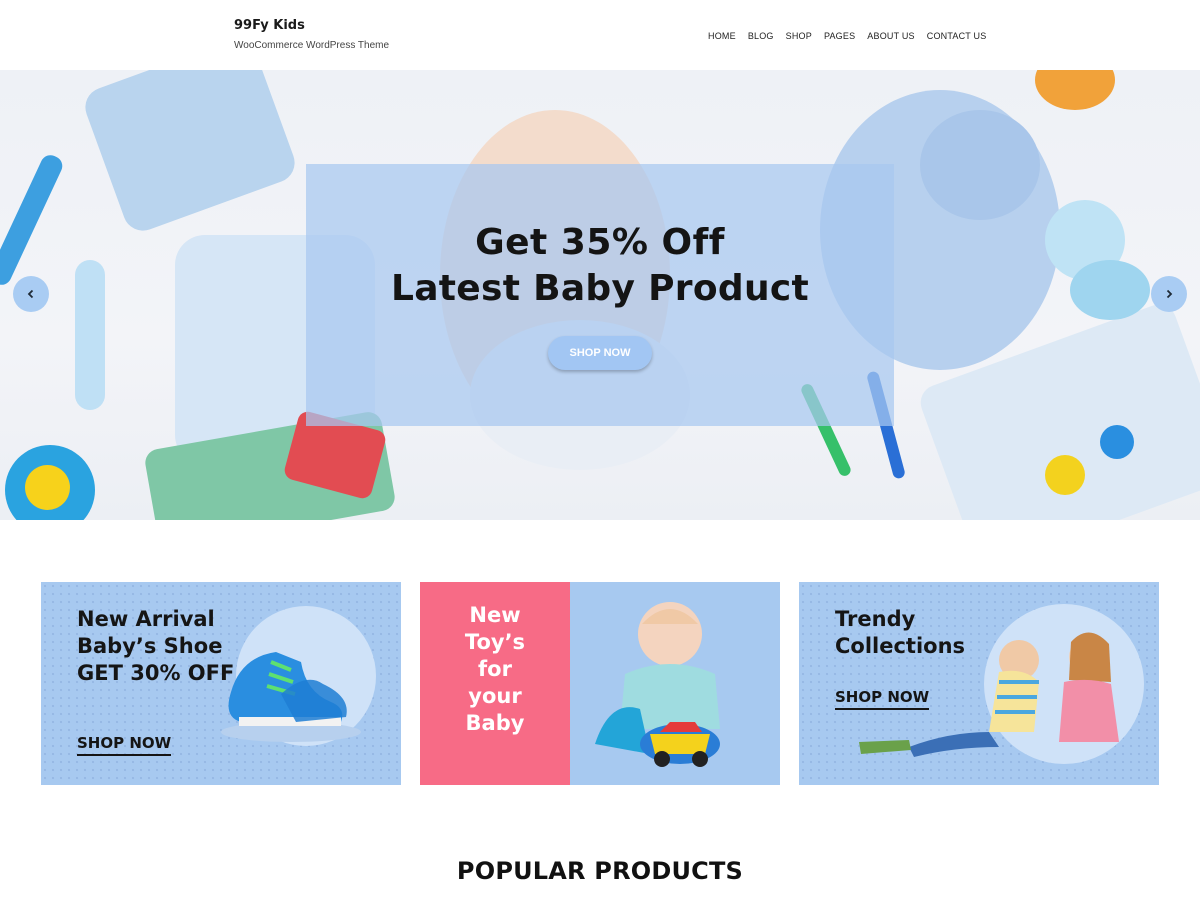 This screenshot has height=900, width=1200. Describe the element at coordinates (311, 34) in the screenshot. I see `brand: 99Fy Kids WooCommerce WordPress Theme` at that location.